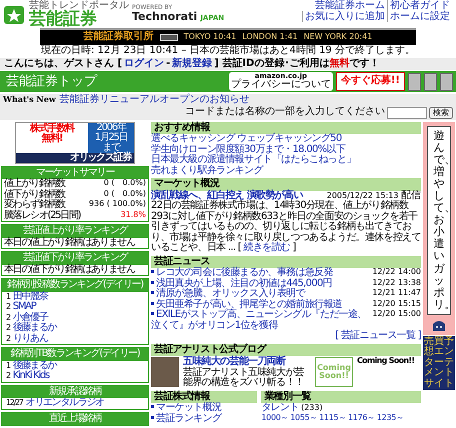  Describe the element at coordinates (286, 184) in the screenshot. I see `section-header: マーケット概況` at that location.